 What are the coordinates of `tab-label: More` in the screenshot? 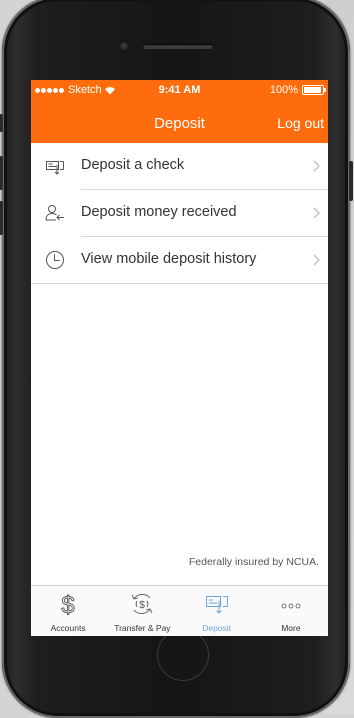 It's located at (291, 628).